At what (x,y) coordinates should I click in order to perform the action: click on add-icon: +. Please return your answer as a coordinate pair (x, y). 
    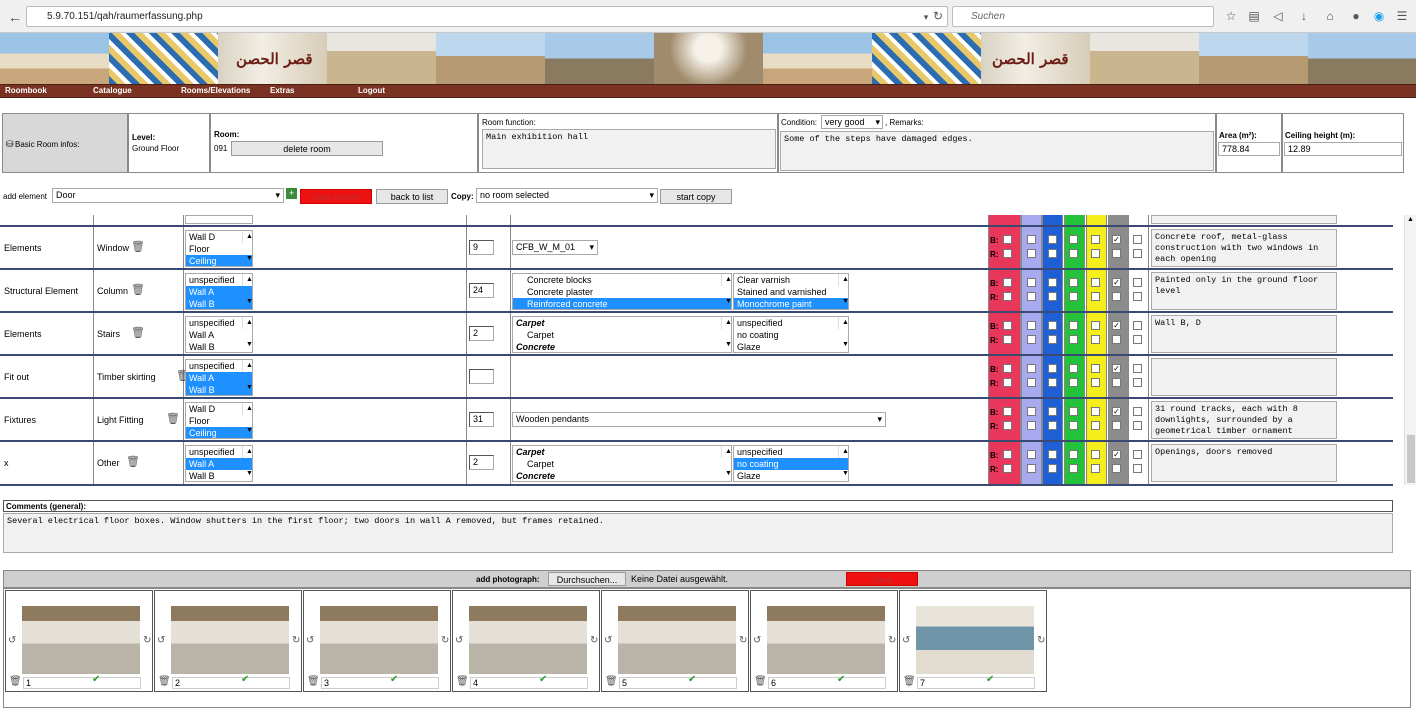
    Looking at the image, I should click on (291, 193).